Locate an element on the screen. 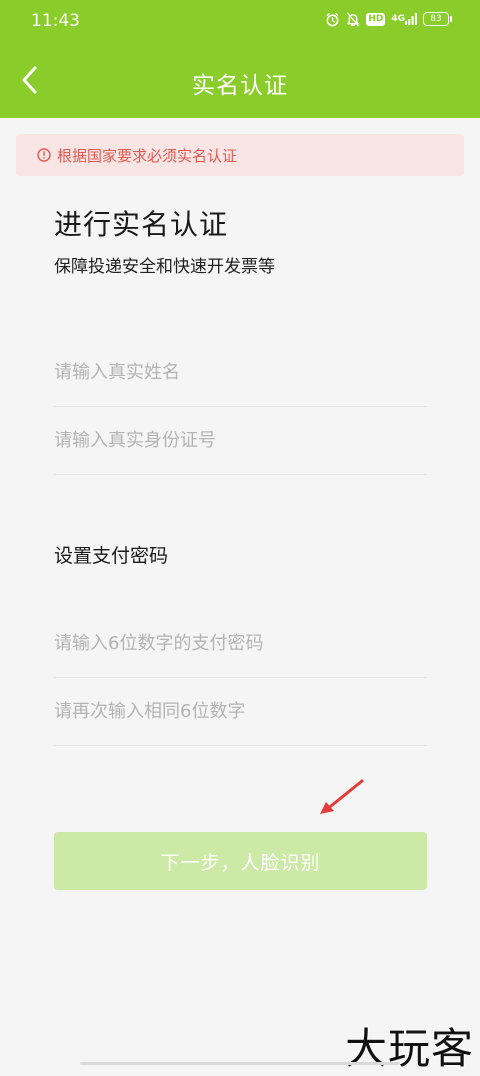 The image size is (480, 1076). hd-icon: HD is located at coordinates (376, 19).